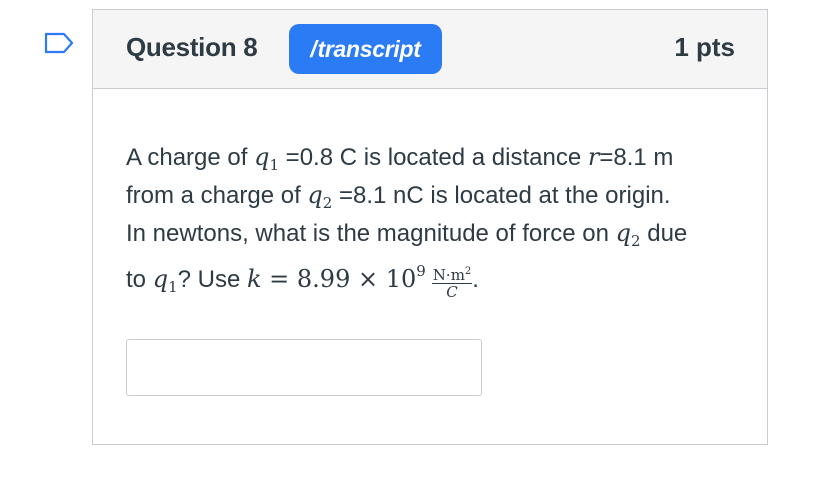 The height and width of the screenshot is (478, 826). What do you see at coordinates (448, 275) in the screenshot?
I see `fraction-numerator-text: N·m` at bounding box center [448, 275].